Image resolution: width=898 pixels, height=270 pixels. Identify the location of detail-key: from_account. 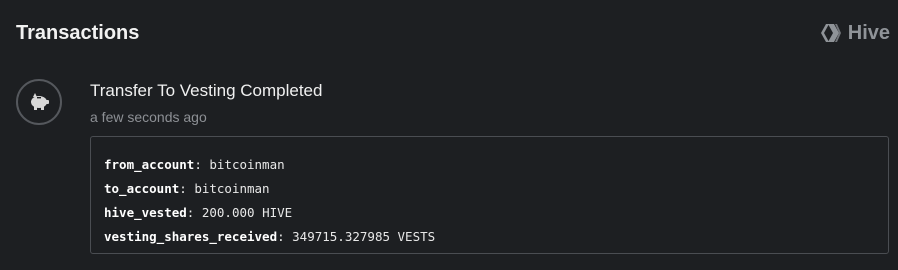
(149, 164).